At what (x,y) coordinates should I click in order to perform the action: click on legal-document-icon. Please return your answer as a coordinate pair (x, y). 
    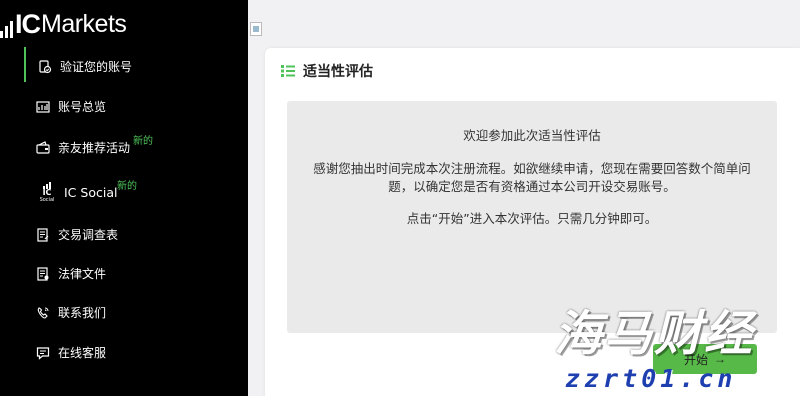
    Looking at the image, I should click on (43, 273).